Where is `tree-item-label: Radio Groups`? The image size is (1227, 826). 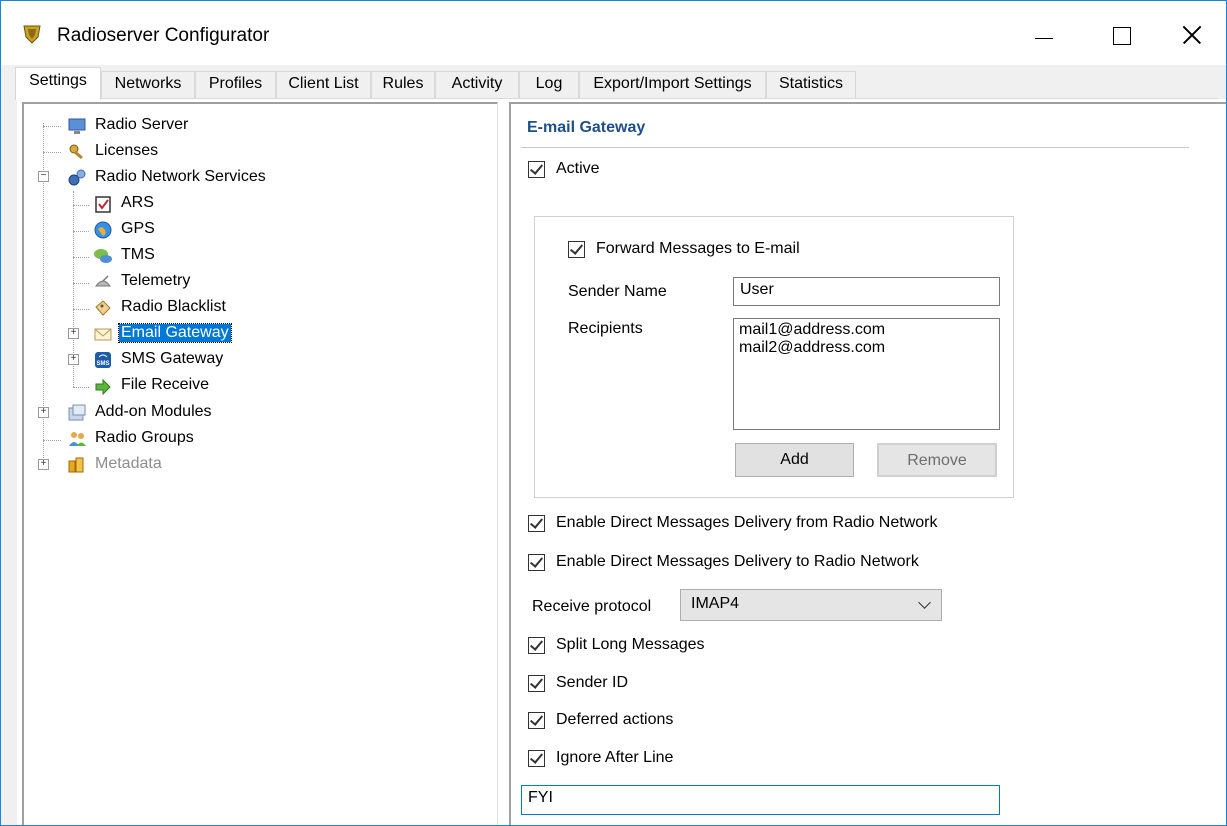 tree-item-label: Radio Groups is located at coordinates (144, 437).